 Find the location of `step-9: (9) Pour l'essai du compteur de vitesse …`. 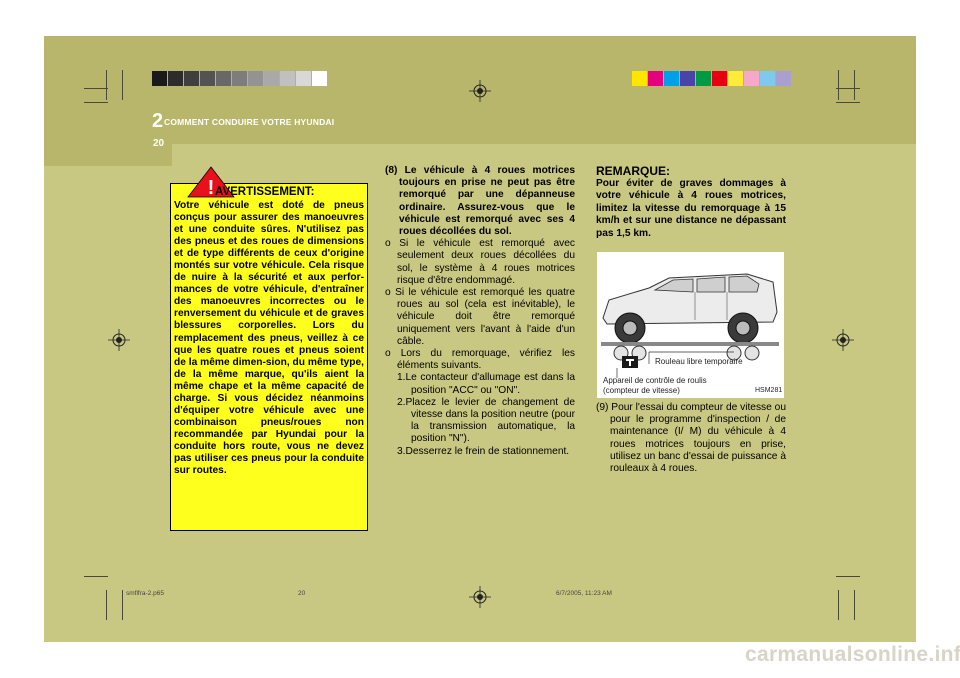

step-9: (9) Pour l'essai du compteur de vitesse … is located at coordinates (691, 438).